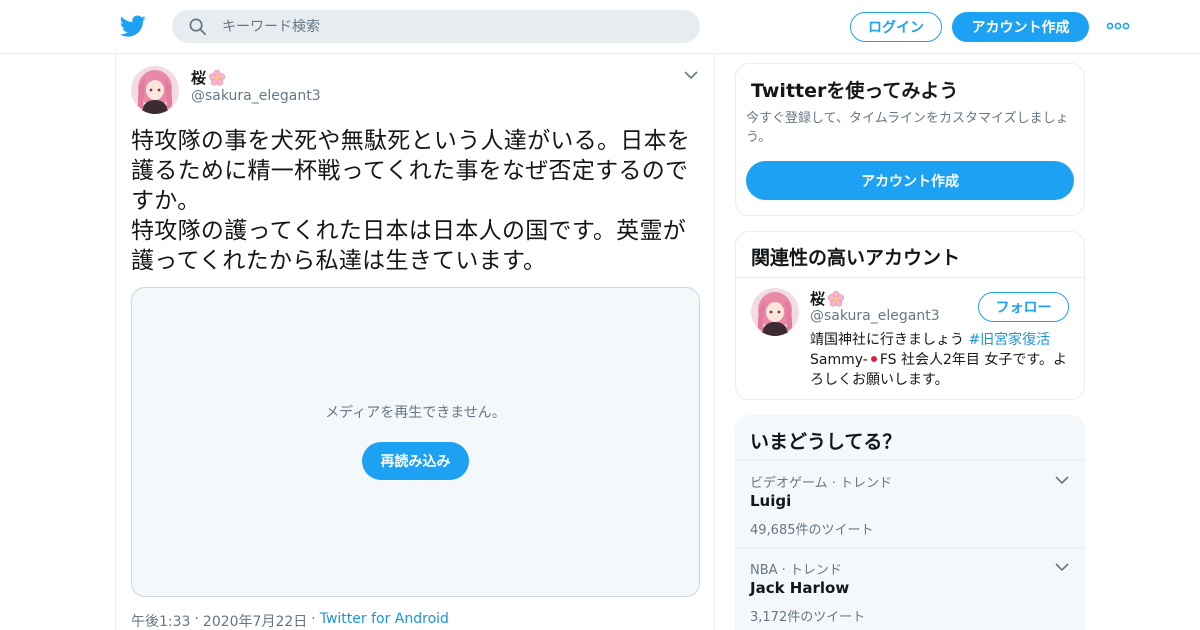  I want to click on search-bar, so click(436, 26).